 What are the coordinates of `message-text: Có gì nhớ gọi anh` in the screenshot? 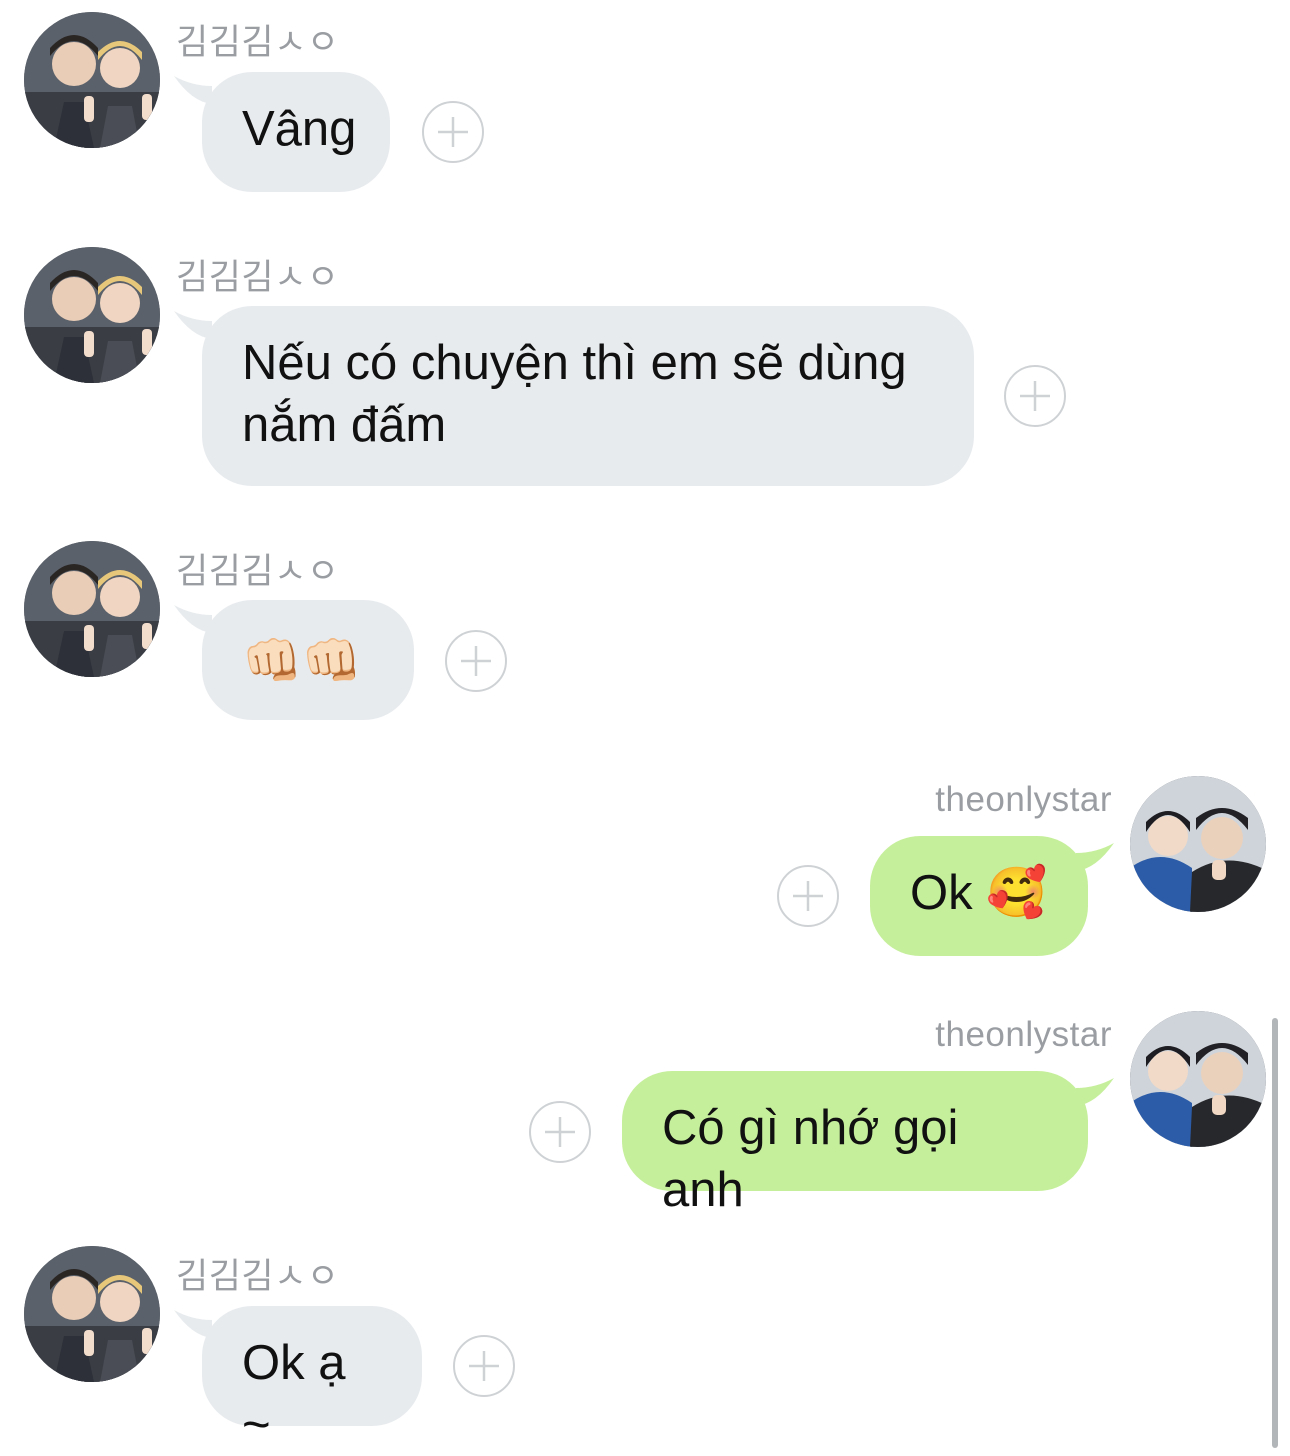 It's located at (810, 1159).